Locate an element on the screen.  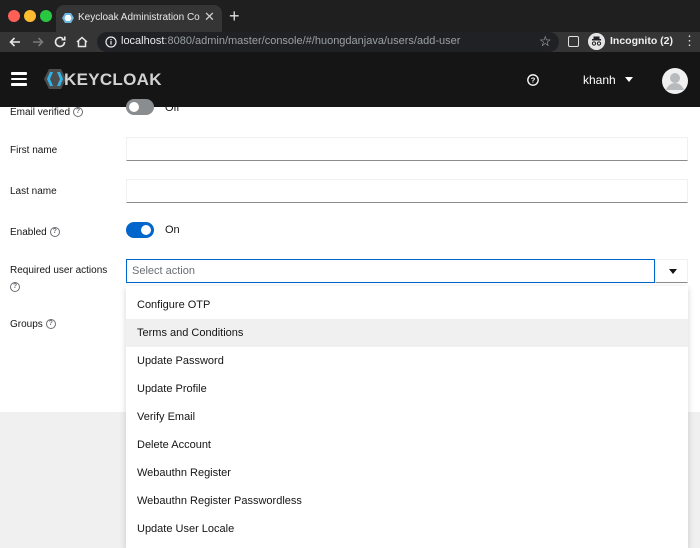
help-icon: ? is located at coordinates (533, 80).